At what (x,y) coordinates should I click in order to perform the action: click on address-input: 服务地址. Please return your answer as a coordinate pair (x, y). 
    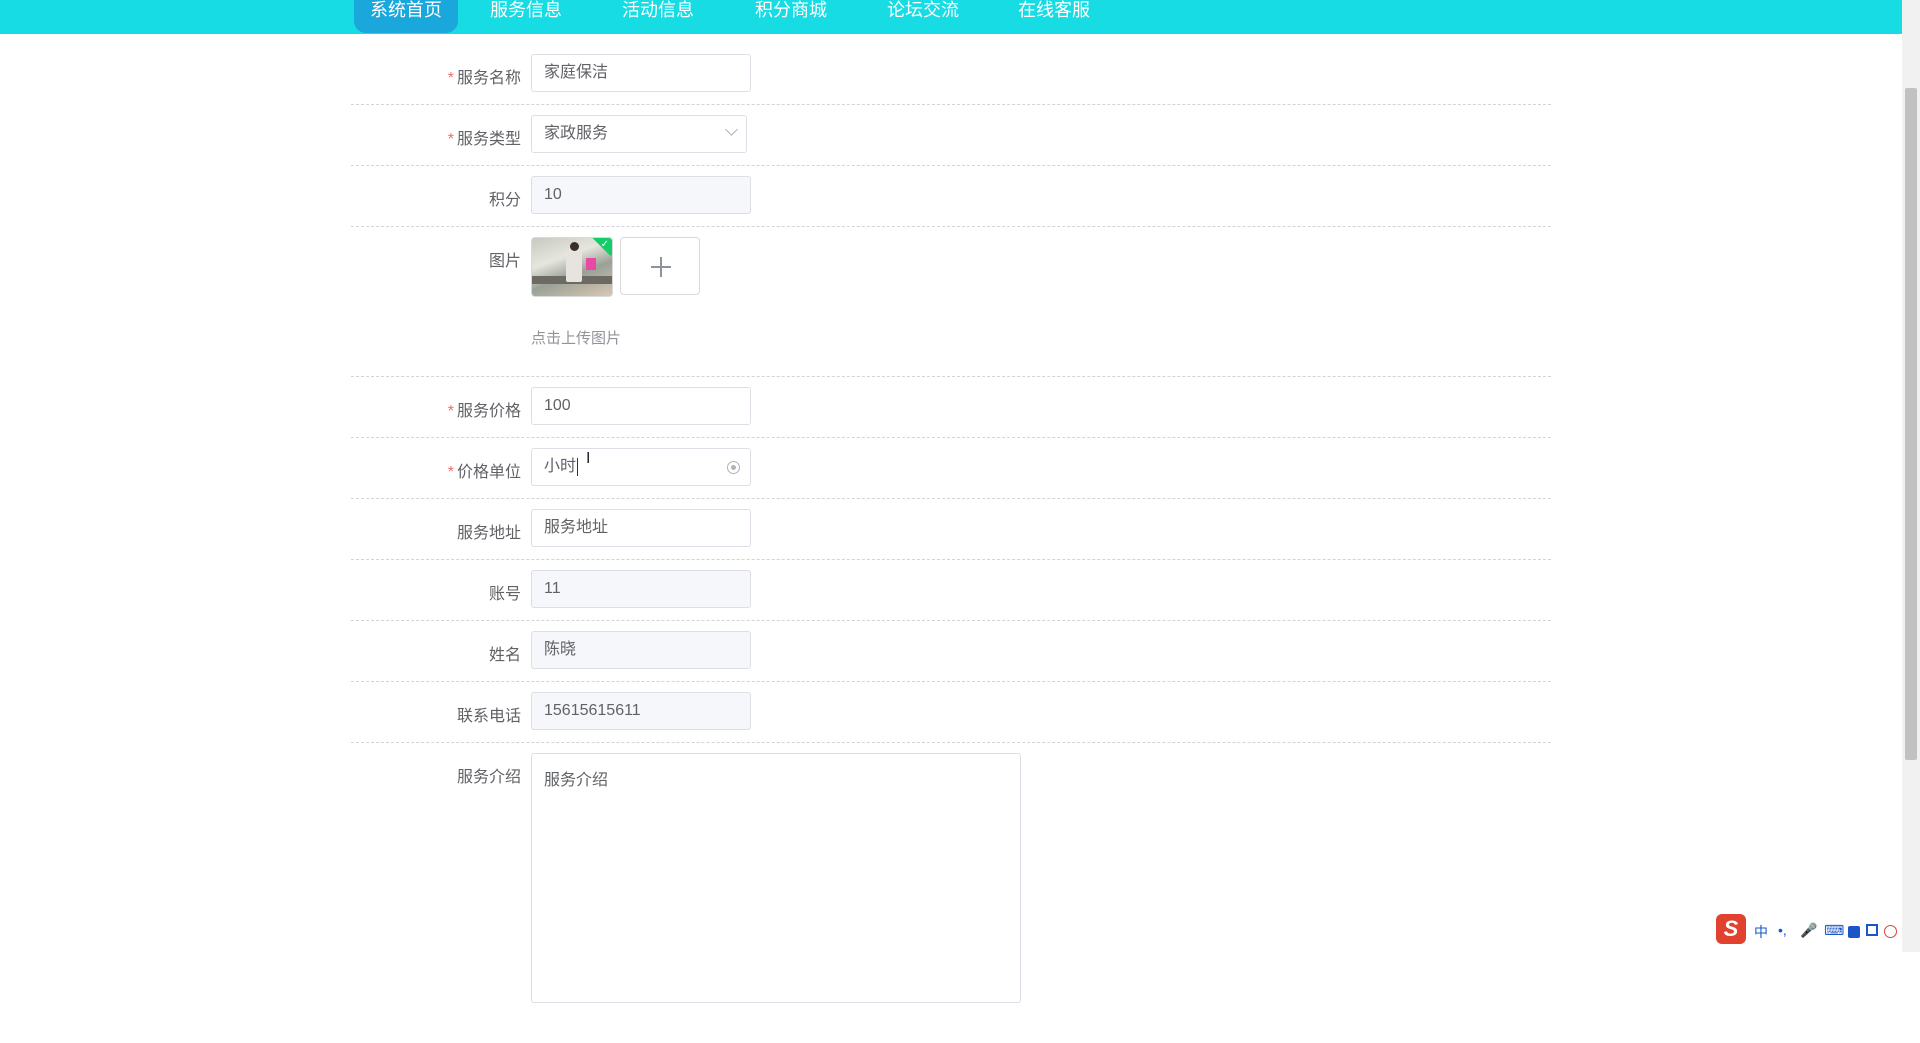
    Looking at the image, I should click on (641, 528).